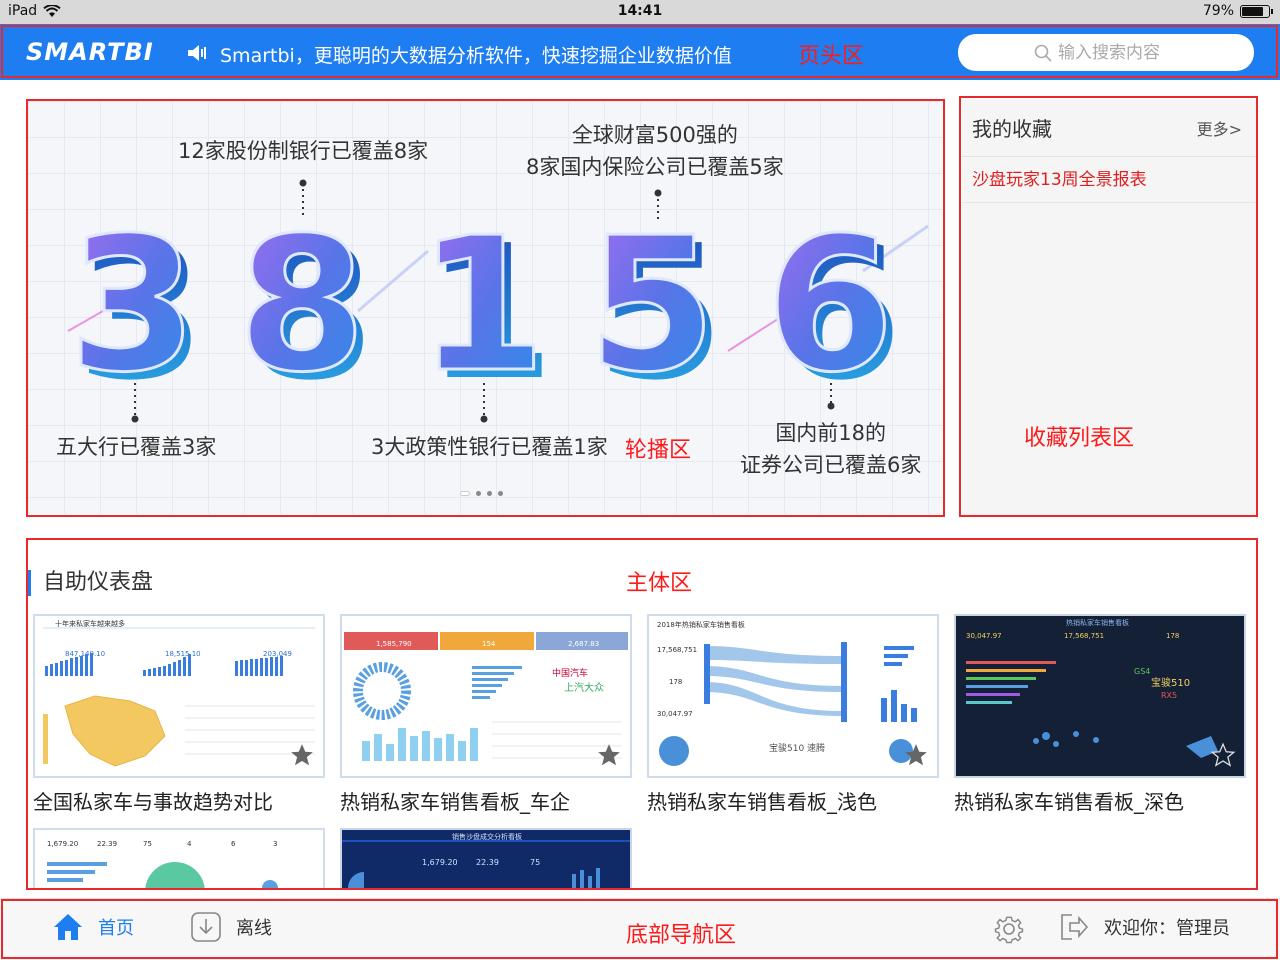 This screenshot has width=1280, height=960. What do you see at coordinates (652, 305) in the screenshot?
I see `svg-text: 5` at bounding box center [652, 305].